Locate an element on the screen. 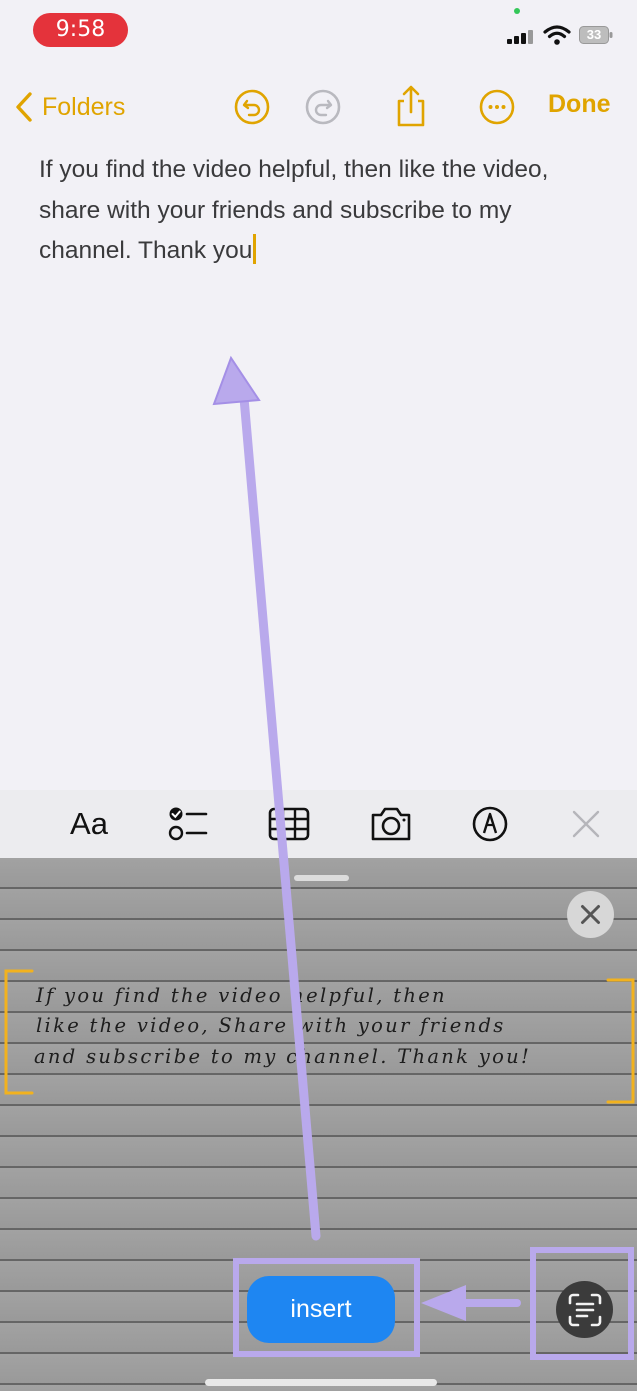 This screenshot has width=637, height=1391. camera-button is located at coordinates (391, 824).